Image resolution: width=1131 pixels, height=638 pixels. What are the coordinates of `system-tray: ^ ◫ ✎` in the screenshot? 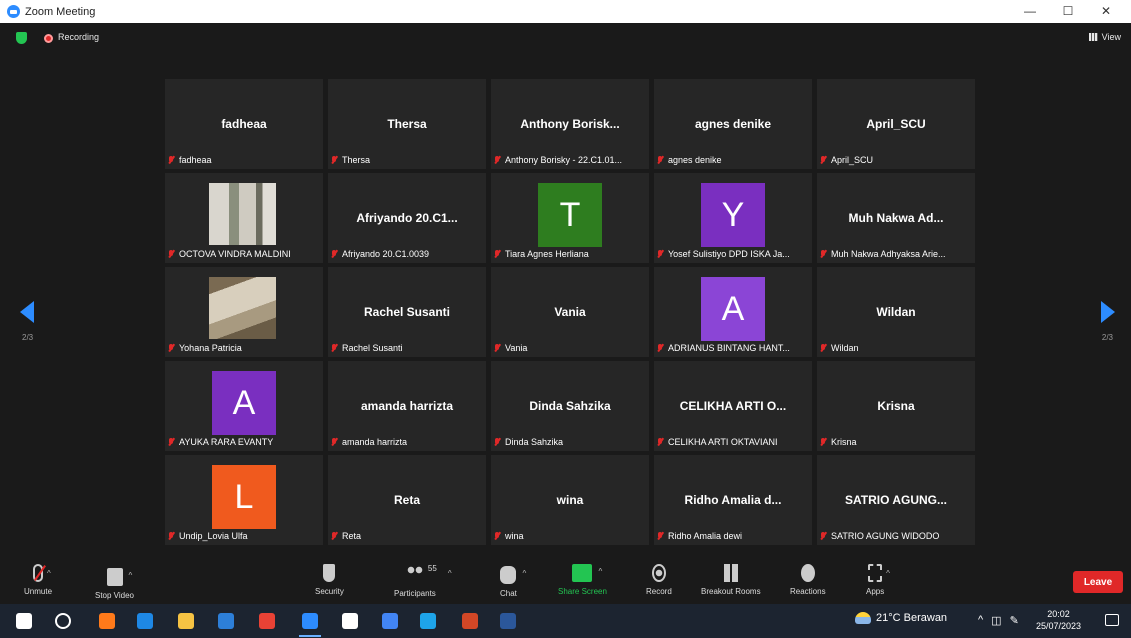 It's located at (998, 620).